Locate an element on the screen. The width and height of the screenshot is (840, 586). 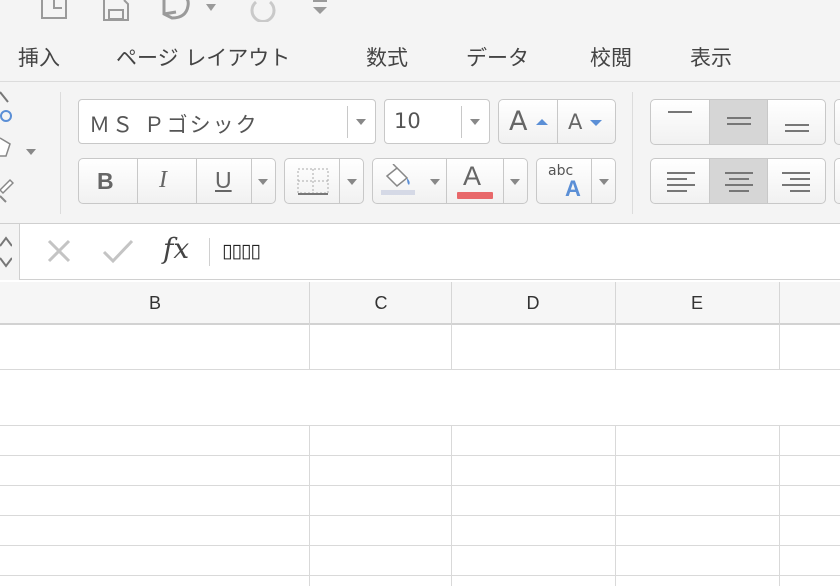
tab-view: 表示 is located at coordinates (711, 57).